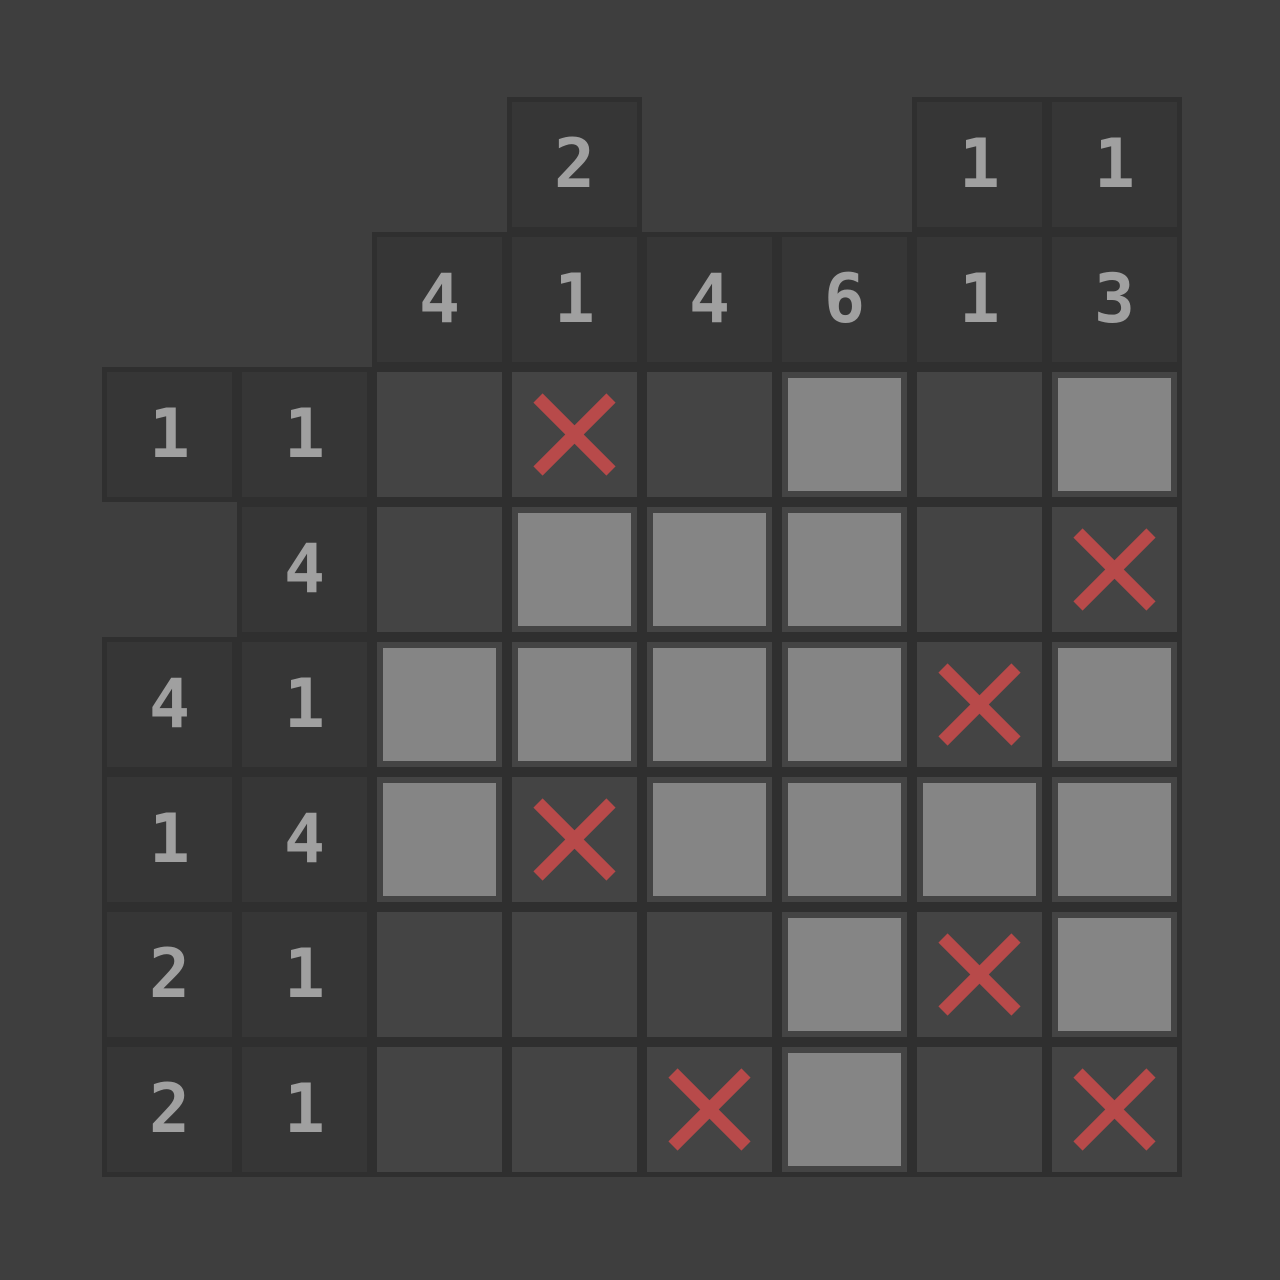  I want to click on column-clue: 2, so click(574, 164).